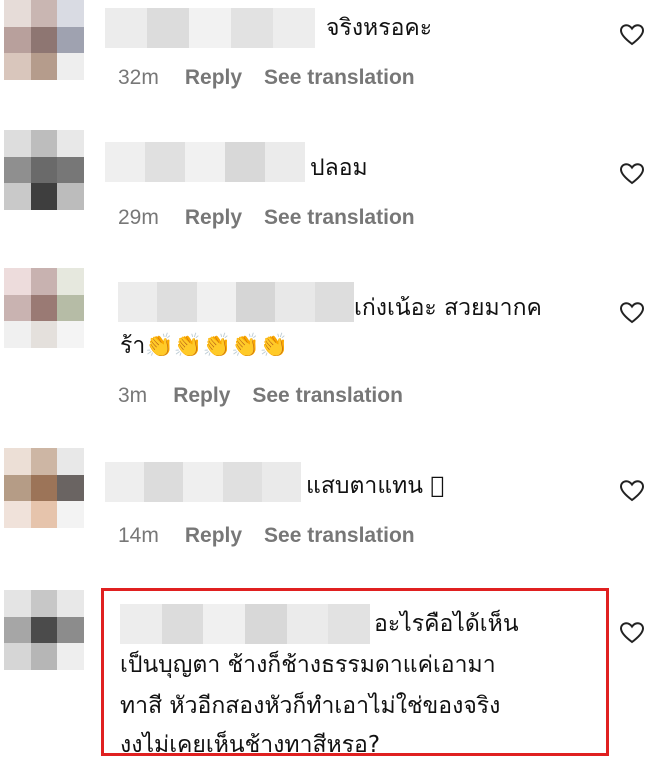  Describe the element at coordinates (138, 535) in the screenshot. I see `timestamp: 14m` at that location.